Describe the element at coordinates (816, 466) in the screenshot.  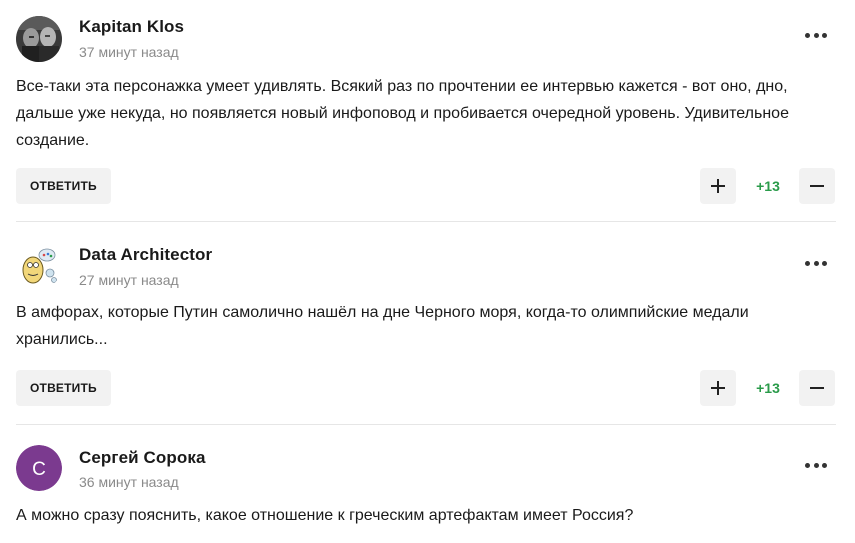
I see `more-options-icon` at that location.